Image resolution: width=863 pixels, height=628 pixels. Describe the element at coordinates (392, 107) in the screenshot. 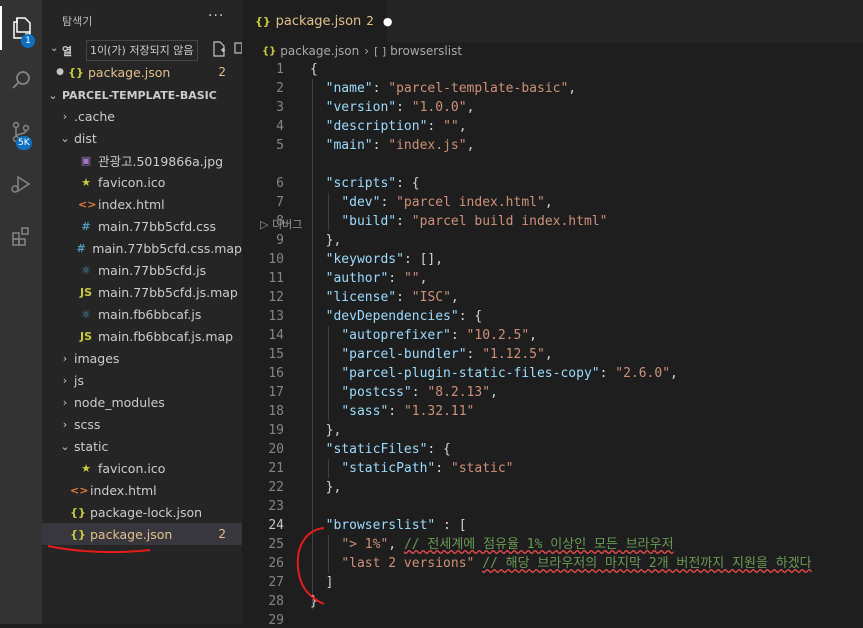

I see `code-line: "version": "1.0.0",` at that location.